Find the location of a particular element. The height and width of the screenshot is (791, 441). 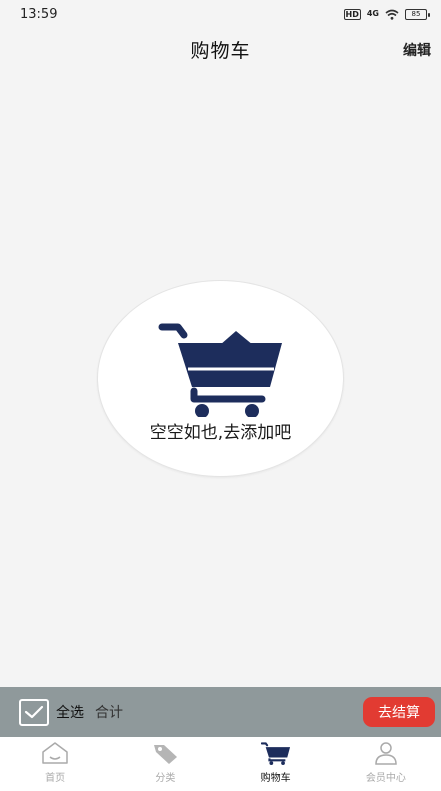

battery-icon: 85 is located at coordinates (417, 14).